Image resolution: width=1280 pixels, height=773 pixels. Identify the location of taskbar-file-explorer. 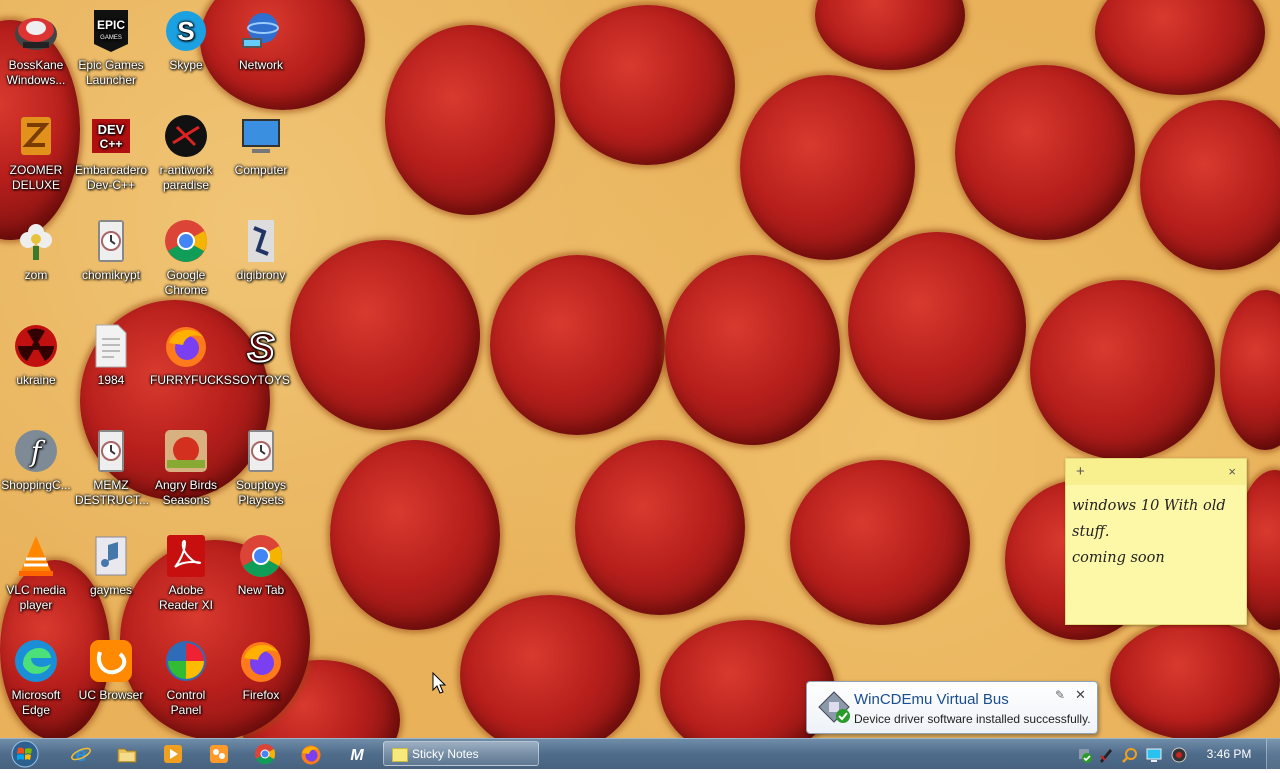
(127, 754).